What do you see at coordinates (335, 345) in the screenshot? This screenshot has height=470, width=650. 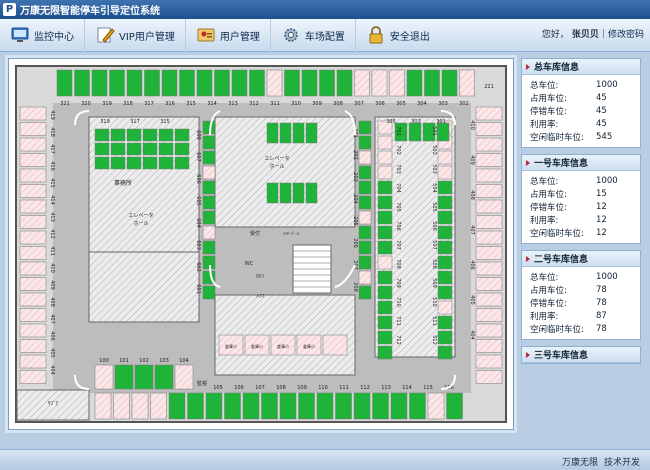 I see `storage-room` at bounding box center [335, 345].